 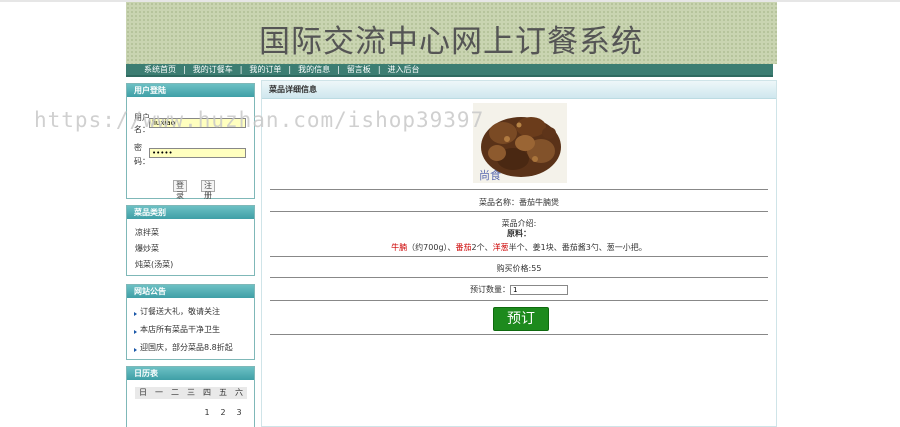 What do you see at coordinates (213, 69) in the screenshot?
I see `nav-item-cart: 我的订餐车` at bounding box center [213, 69].